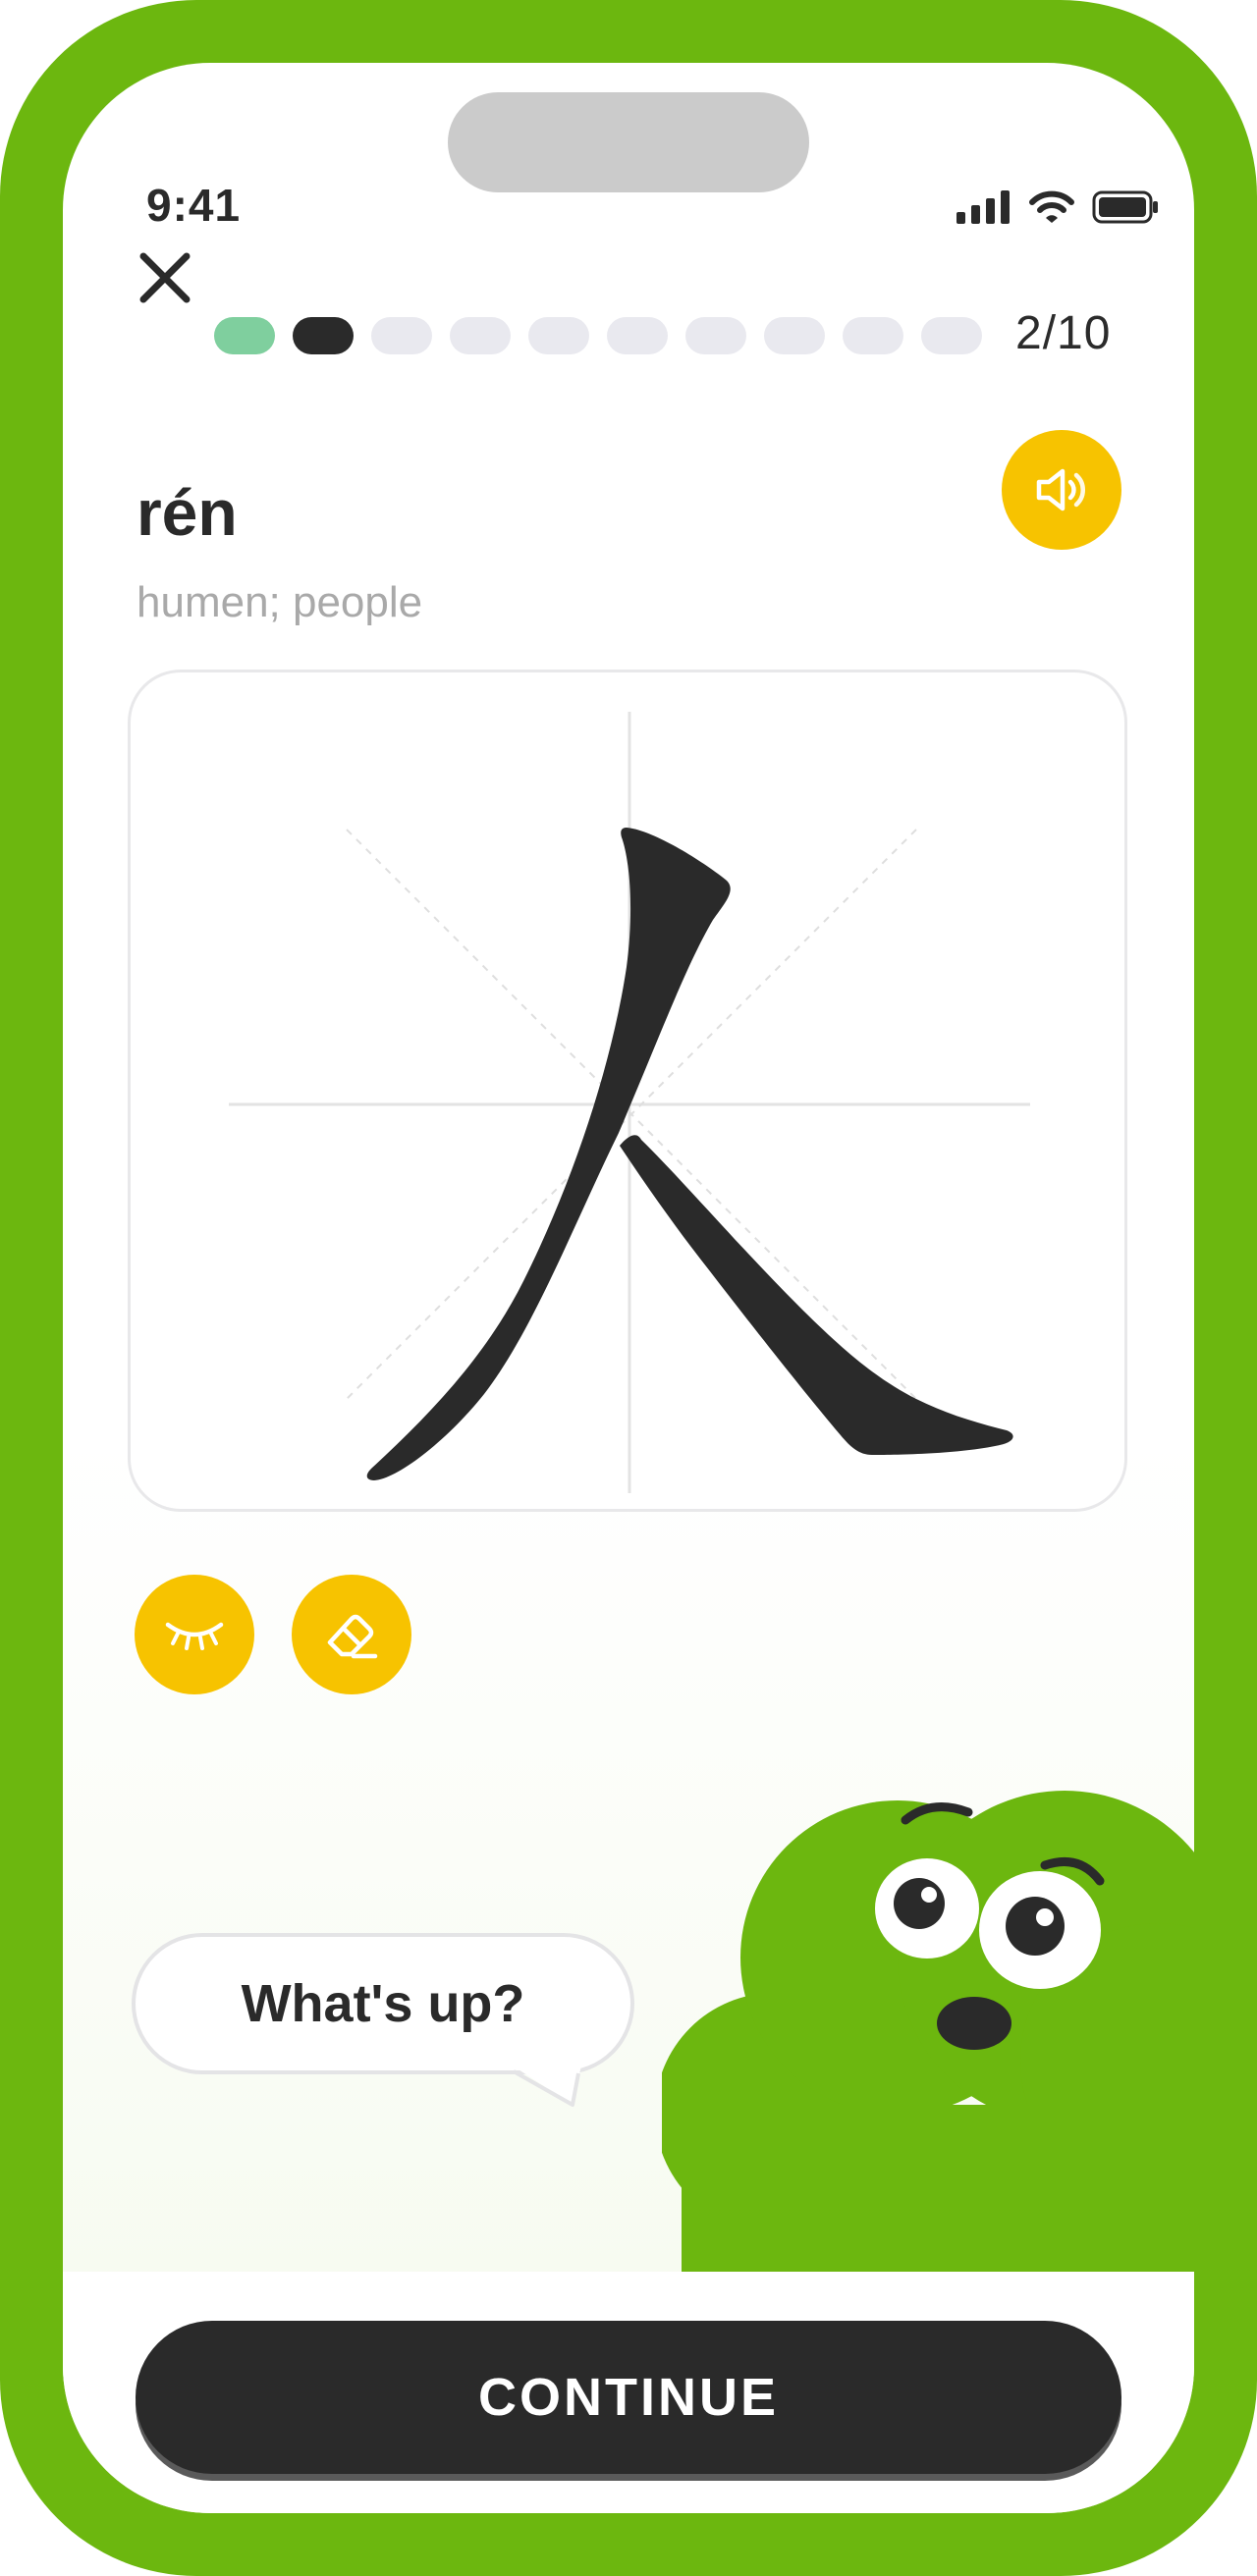  I want to click on speaker-icon, so click(1061, 489).